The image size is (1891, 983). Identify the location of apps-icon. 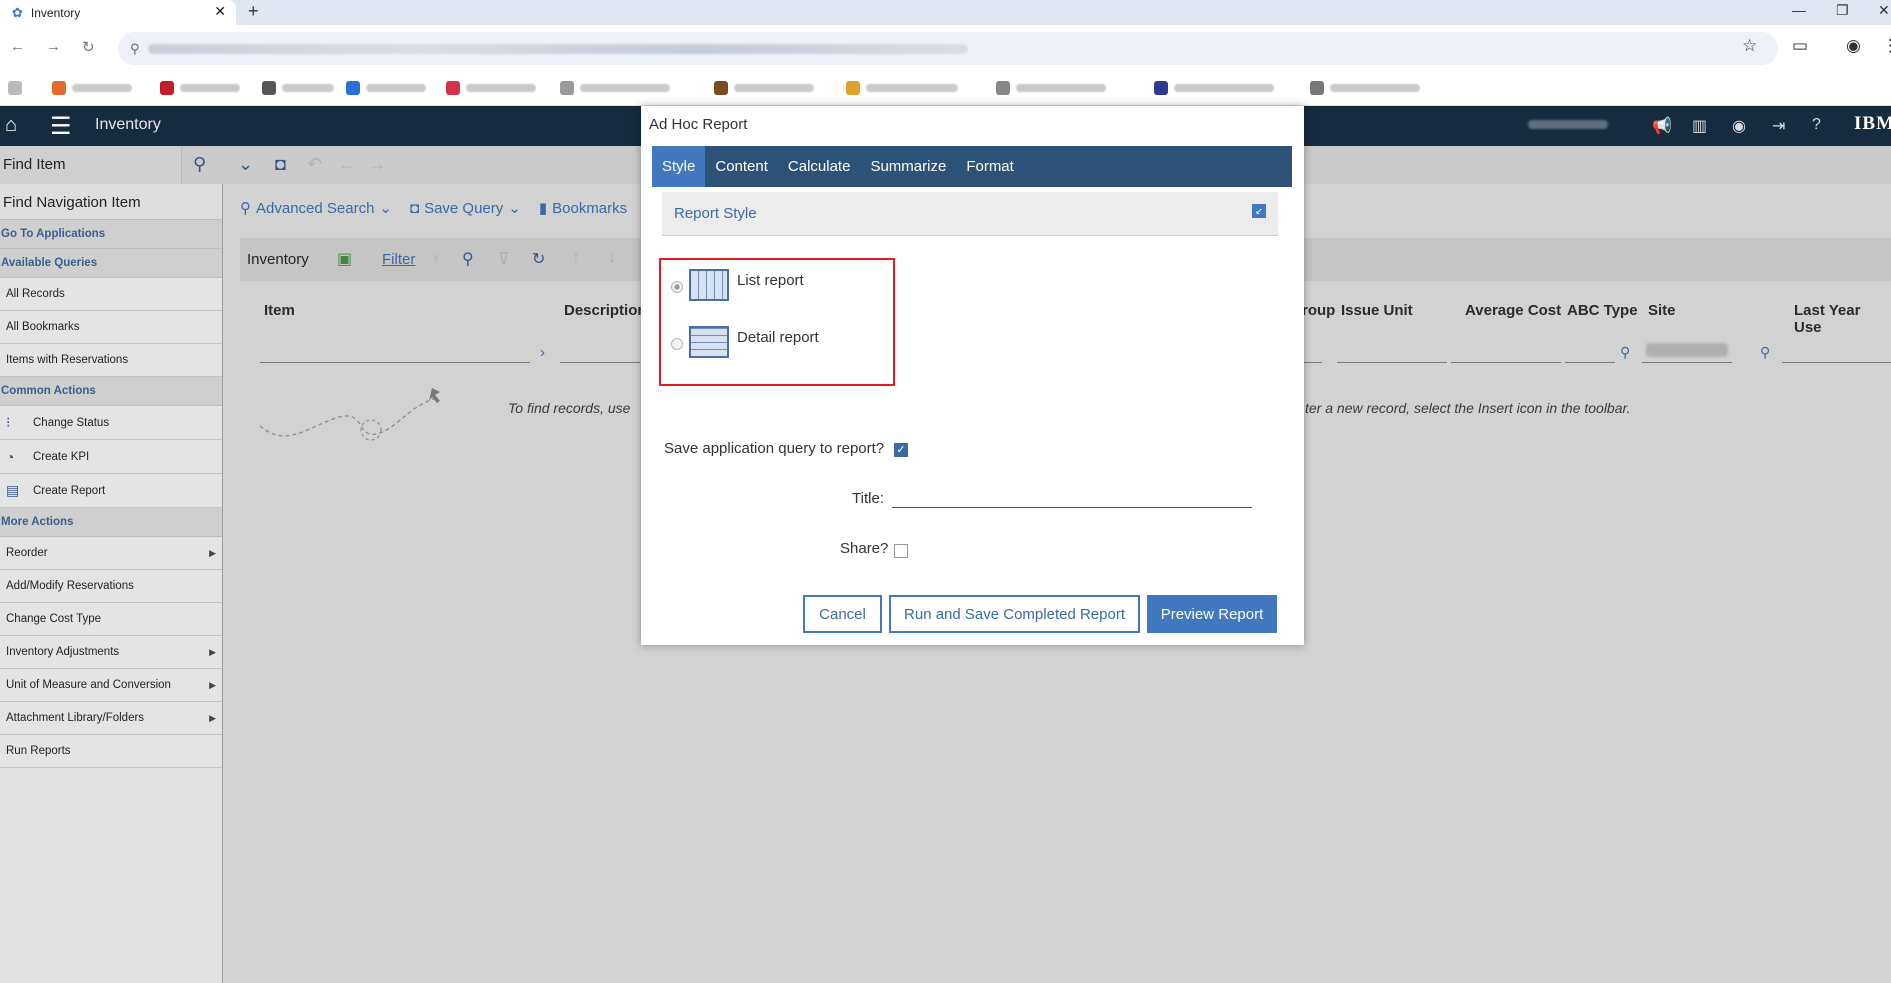
(15, 88).